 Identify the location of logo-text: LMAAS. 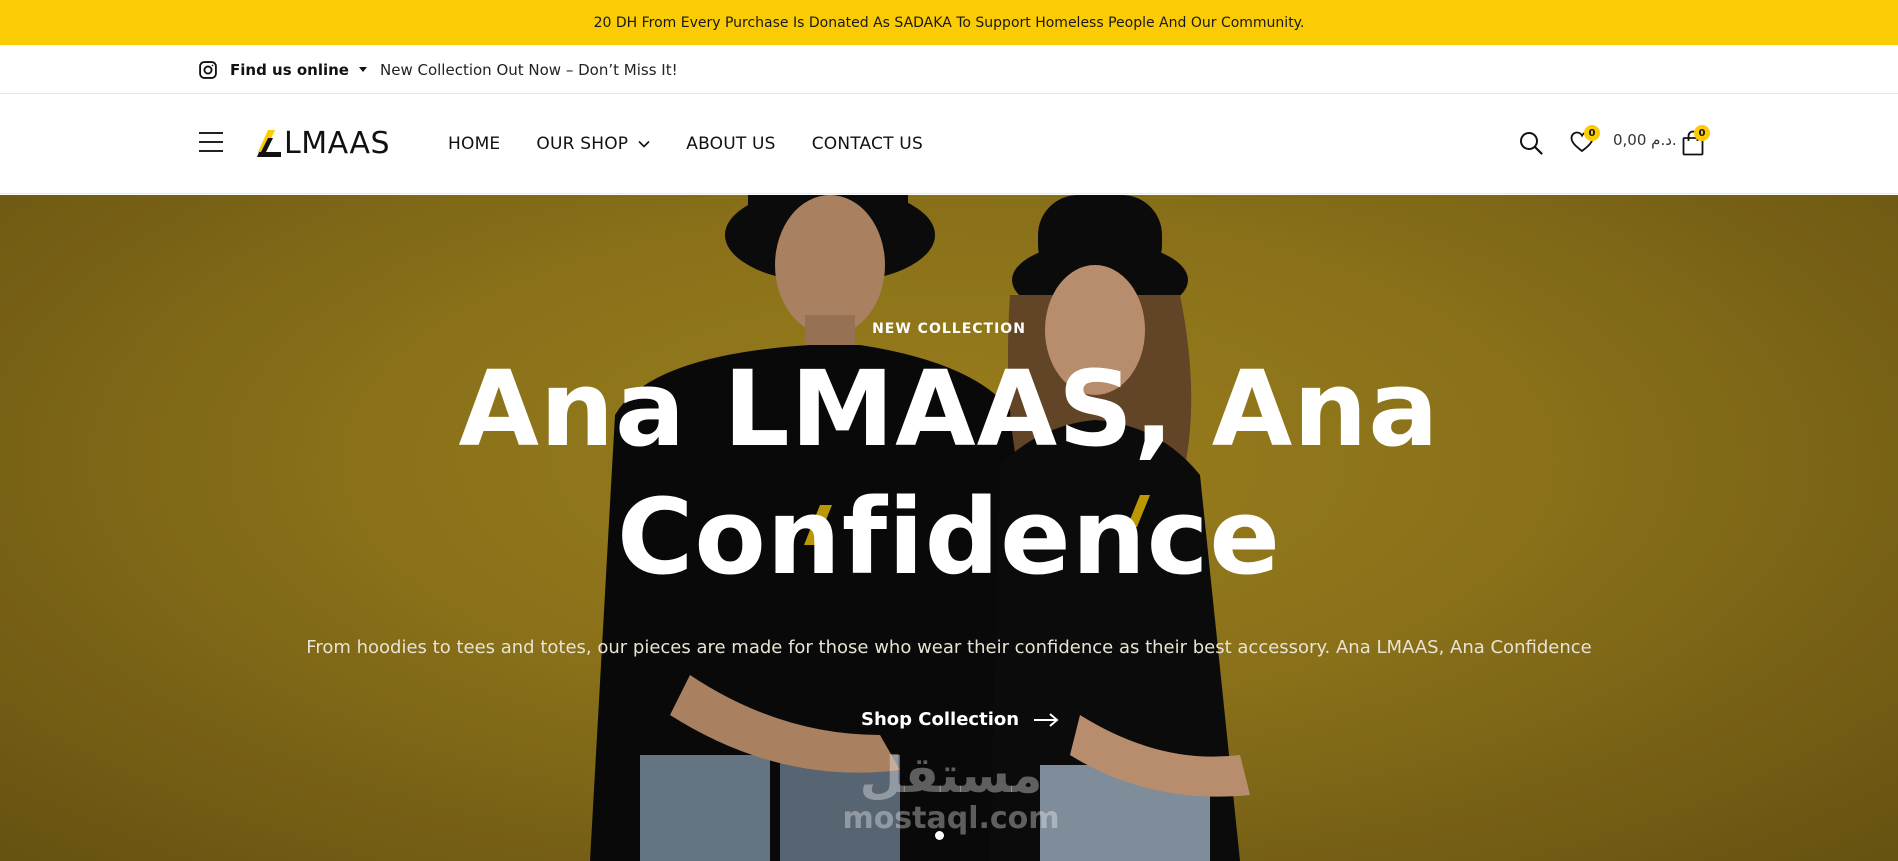
(337, 143).